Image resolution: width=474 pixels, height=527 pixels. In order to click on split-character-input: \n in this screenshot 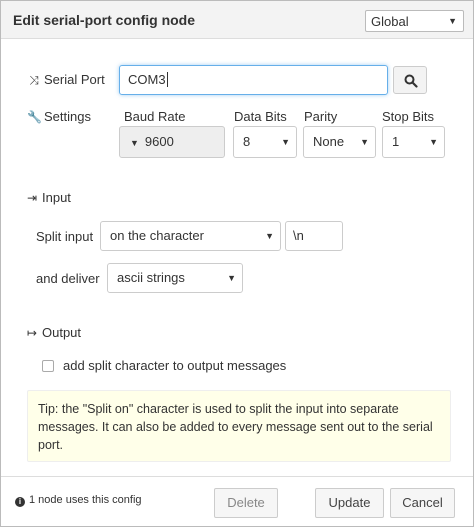, I will do `click(314, 236)`.